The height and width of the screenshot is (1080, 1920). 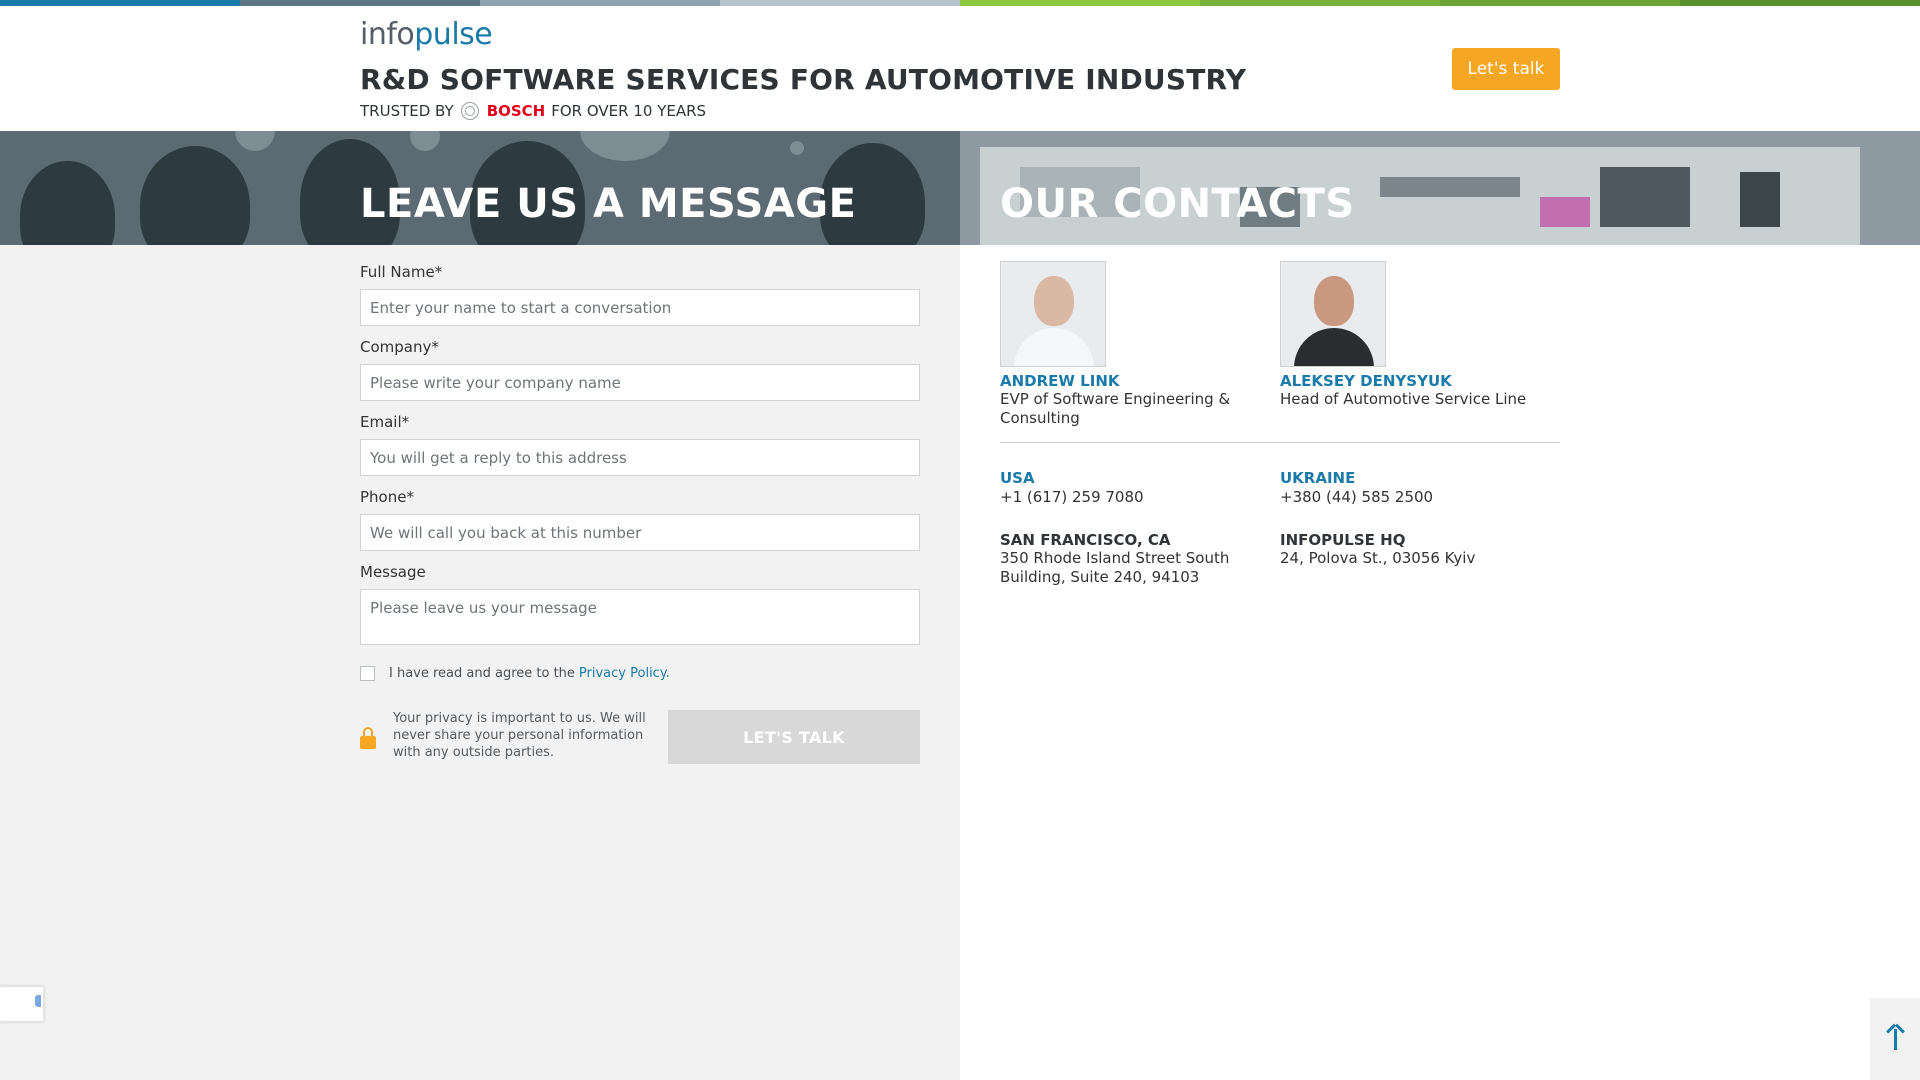 I want to click on office-phone: +380 (44) 585 2500, so click(x=1356, y=497).